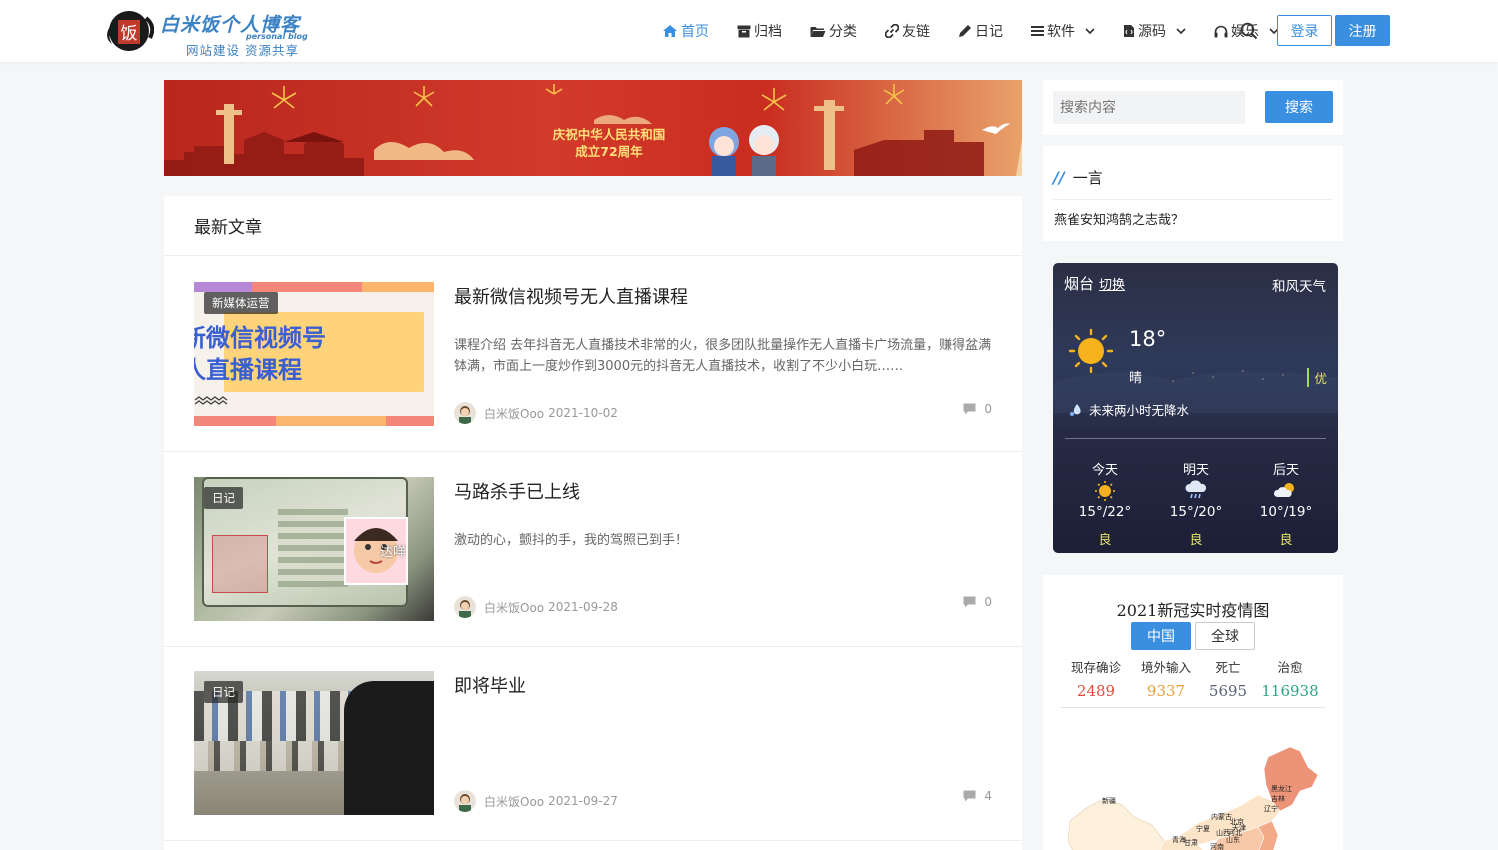 This screenshot has width=1498, height=850. I want to click on article-title: 即将毕业, so click(490, 685).